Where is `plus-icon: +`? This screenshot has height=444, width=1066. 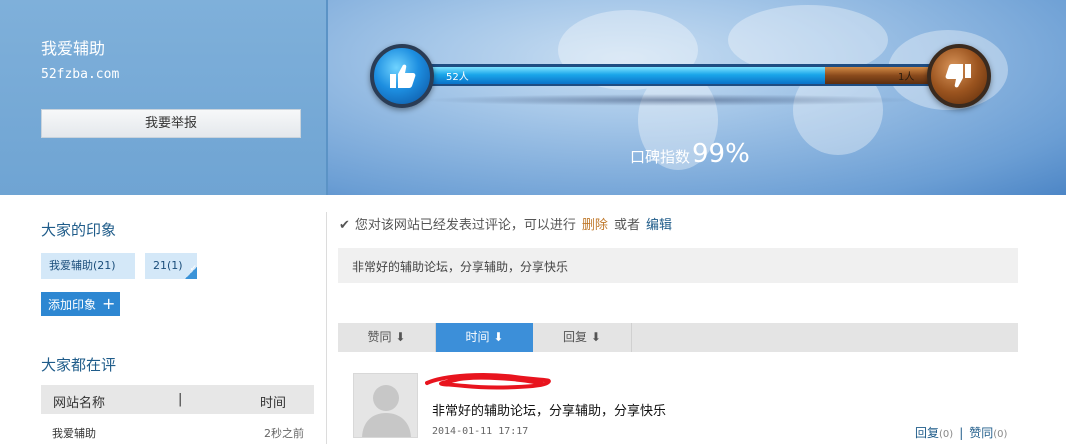
plus-icon: + is located at coordinates (109, 303).